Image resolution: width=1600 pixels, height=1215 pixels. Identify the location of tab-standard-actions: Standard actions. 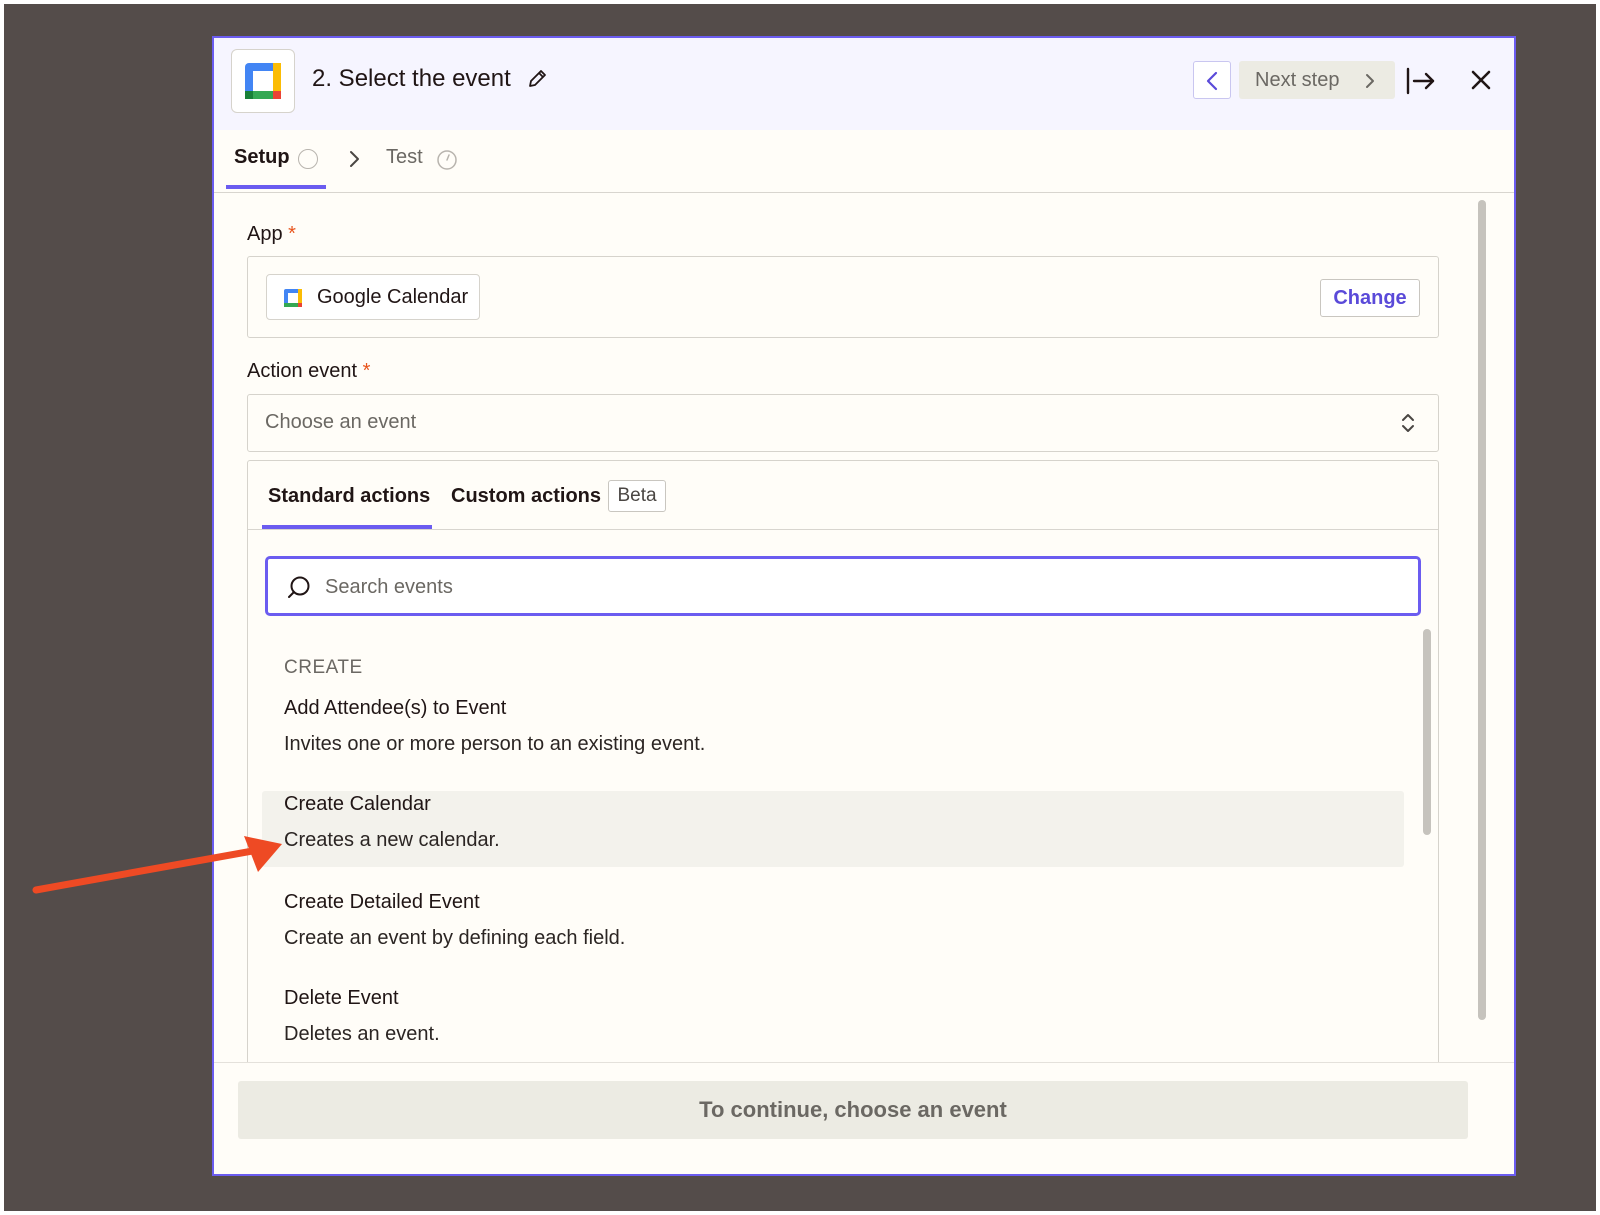
(349, 496).